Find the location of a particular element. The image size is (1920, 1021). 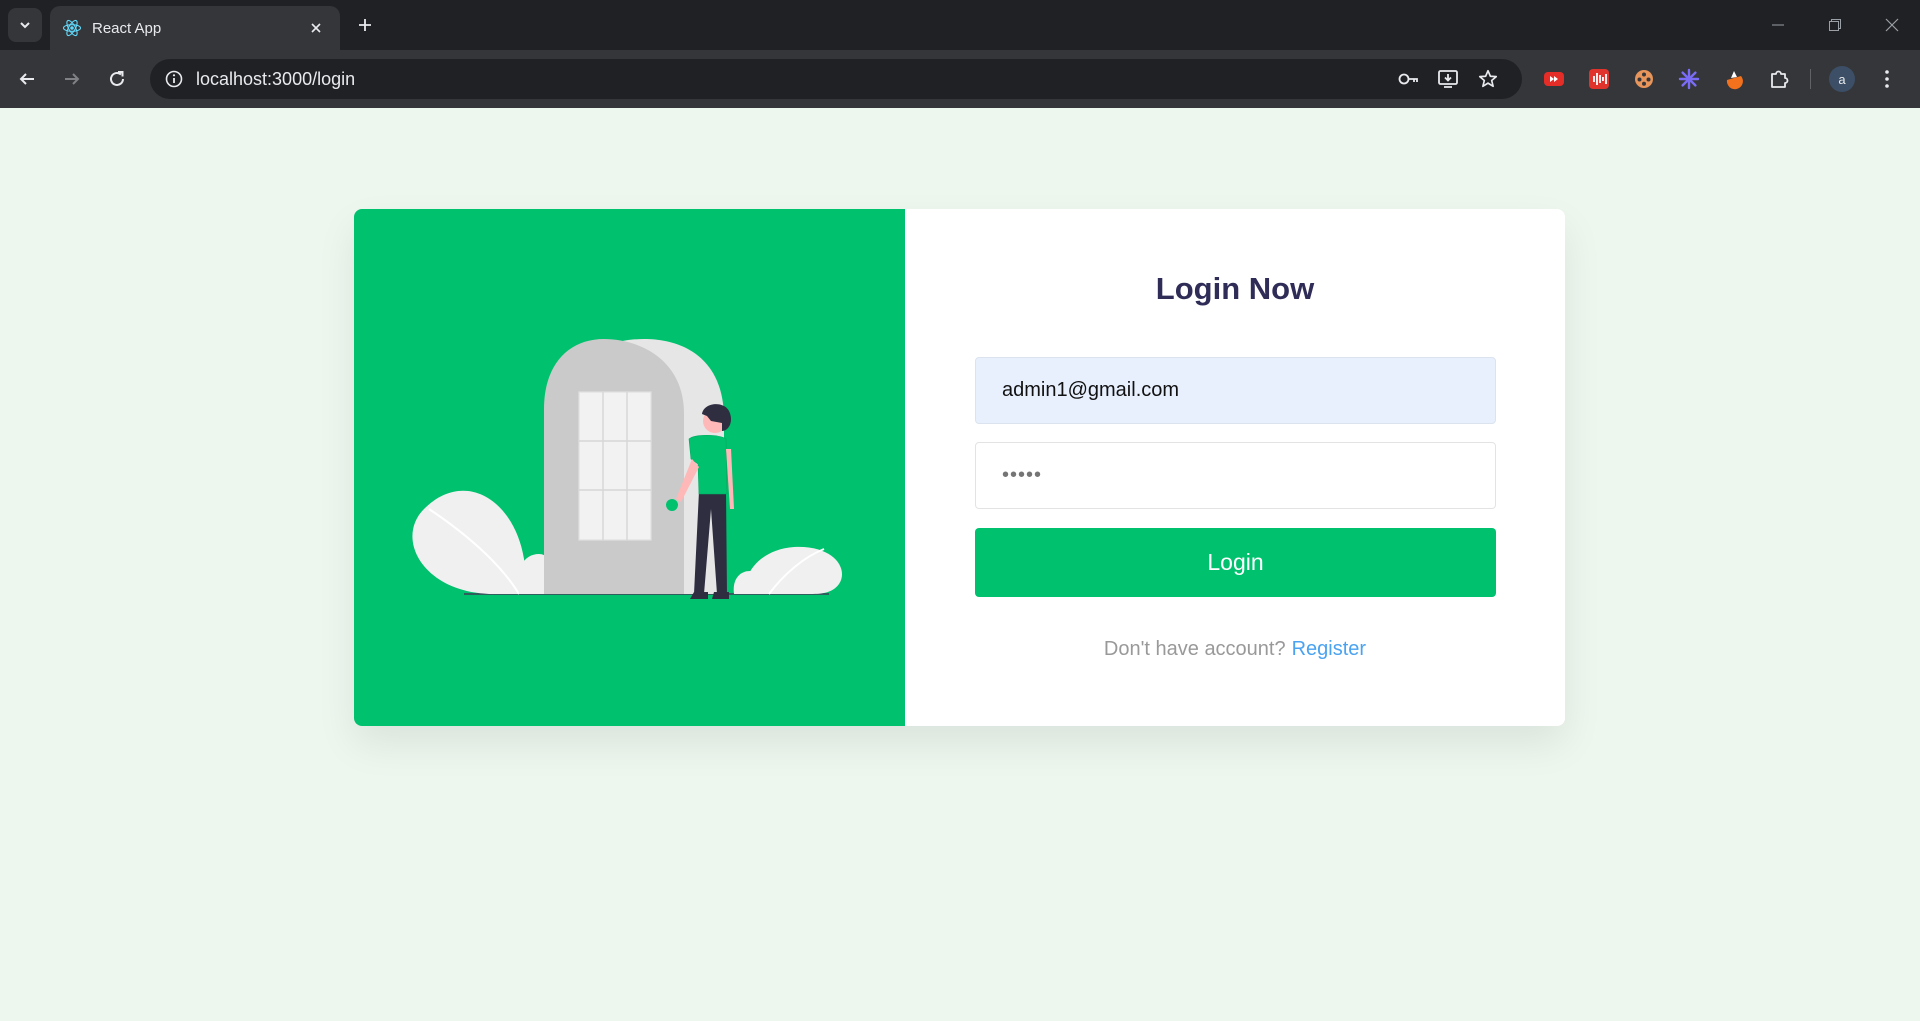

address-url: localhost:3000/login is located at coordinates (795, 79).